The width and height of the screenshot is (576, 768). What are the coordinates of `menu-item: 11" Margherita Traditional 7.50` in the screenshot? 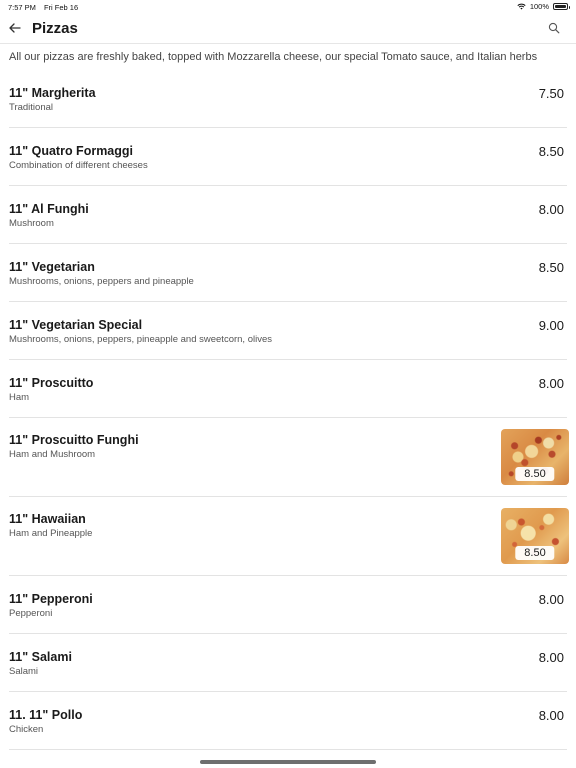 It's located at (288, 99).